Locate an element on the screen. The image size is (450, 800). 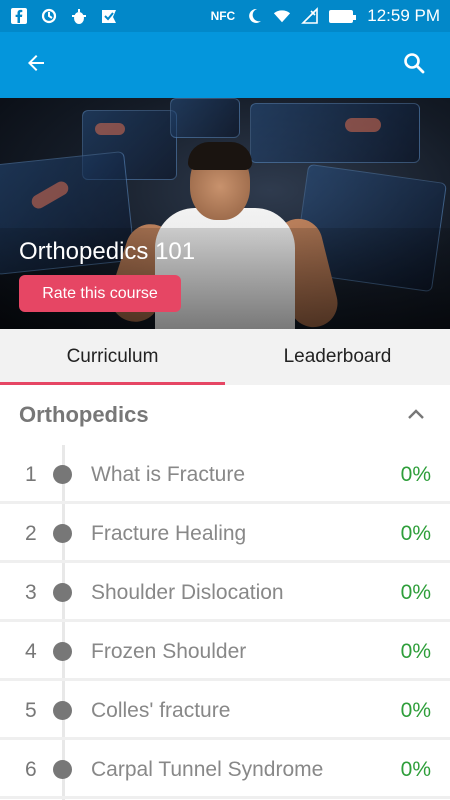
person-hair is located at coordinates (220, 156).